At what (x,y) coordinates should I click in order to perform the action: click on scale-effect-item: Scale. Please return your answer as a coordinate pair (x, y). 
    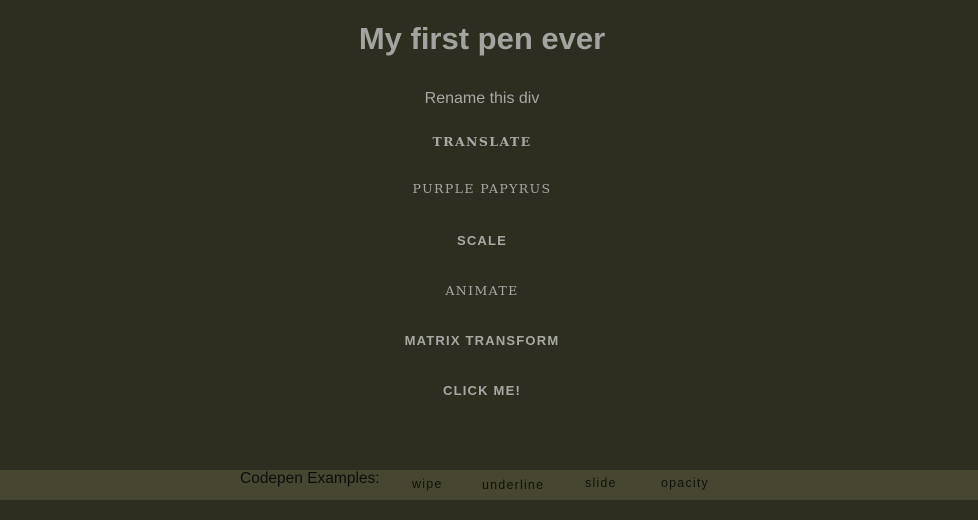
    Looking at the image, I should click on (482, 241).